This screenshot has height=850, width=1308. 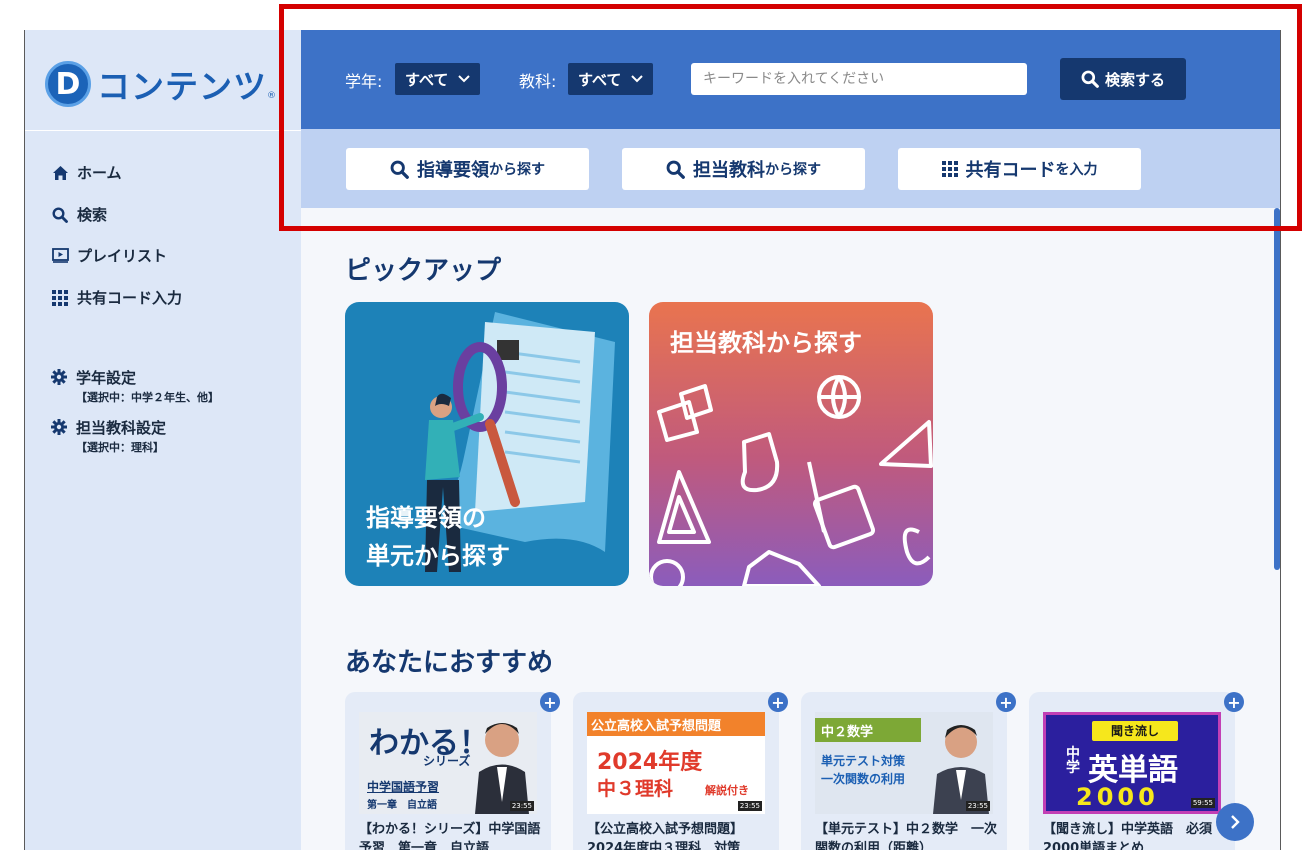 I want to click on logo: D コンテンツ ®, so click(x=160, y=84).